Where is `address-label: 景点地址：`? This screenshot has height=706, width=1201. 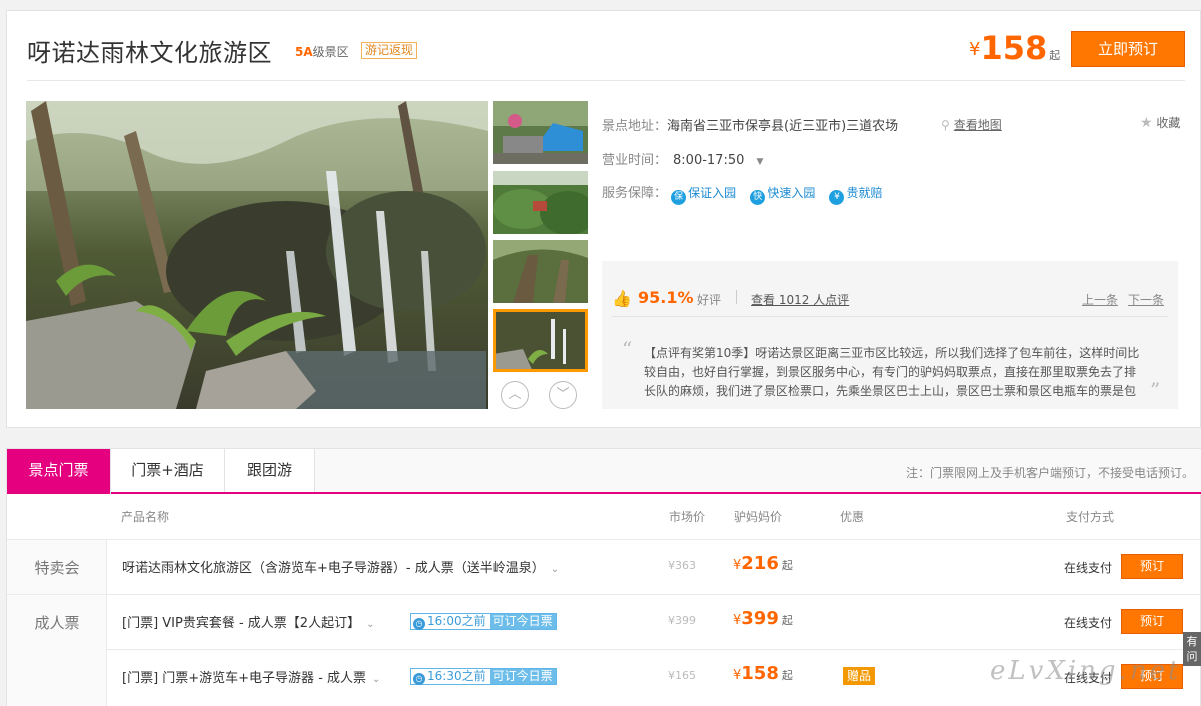 address-label: 景点地址： is located at coordinates (635, 126).